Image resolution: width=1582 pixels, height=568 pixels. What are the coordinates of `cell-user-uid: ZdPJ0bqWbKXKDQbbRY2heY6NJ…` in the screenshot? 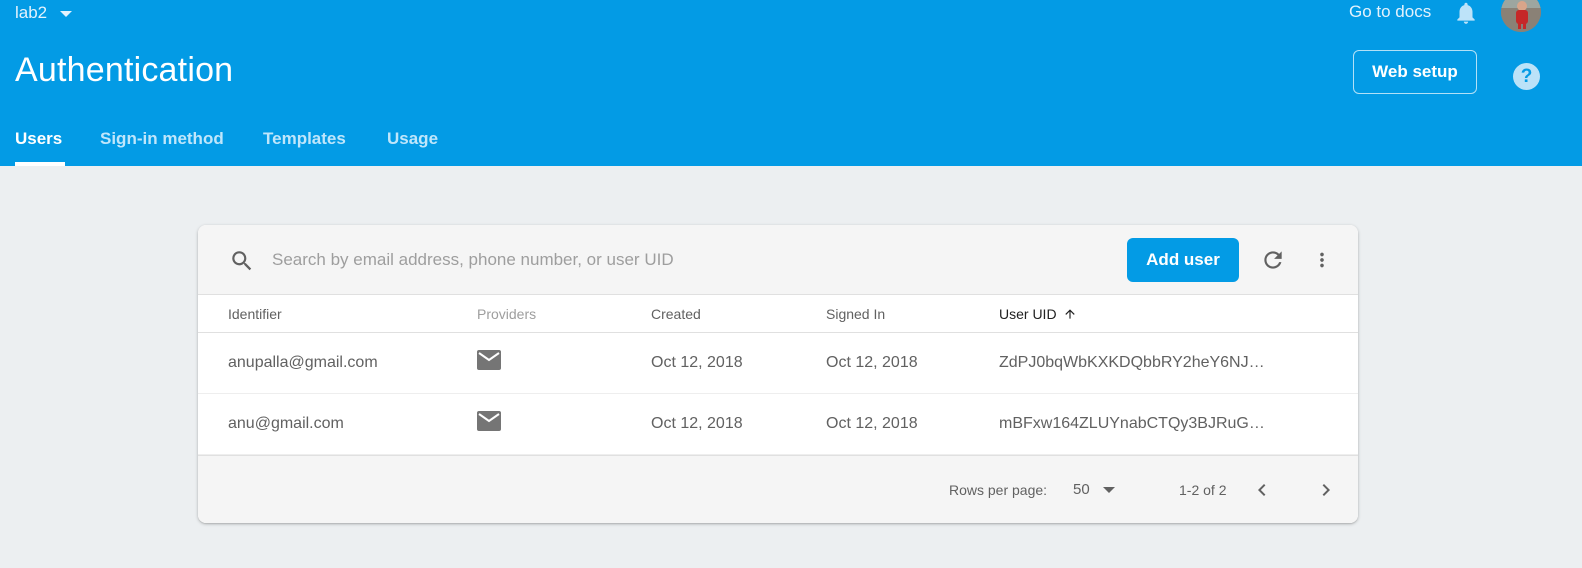 It's located at (1132, 362).